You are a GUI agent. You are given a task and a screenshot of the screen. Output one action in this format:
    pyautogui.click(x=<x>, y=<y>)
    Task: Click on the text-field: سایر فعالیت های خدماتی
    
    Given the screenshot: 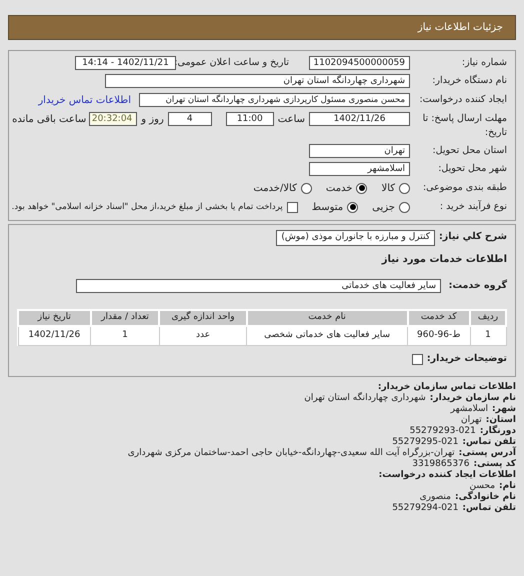 What is the action you would take?
    pyautogui.click(x=258, y=285)
    